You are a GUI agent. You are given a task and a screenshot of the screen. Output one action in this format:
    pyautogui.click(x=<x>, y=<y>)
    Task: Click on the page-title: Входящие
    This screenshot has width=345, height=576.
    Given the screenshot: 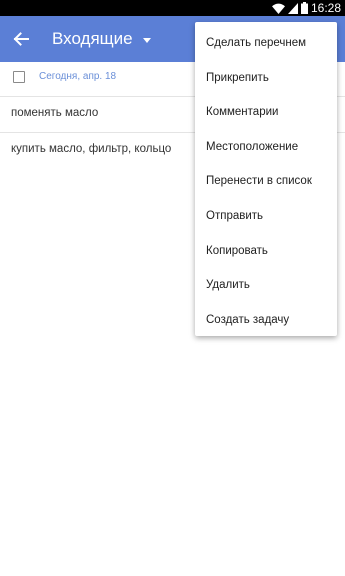 What is the action you would take?
    pyautogui.click(x=92, y=38)
    